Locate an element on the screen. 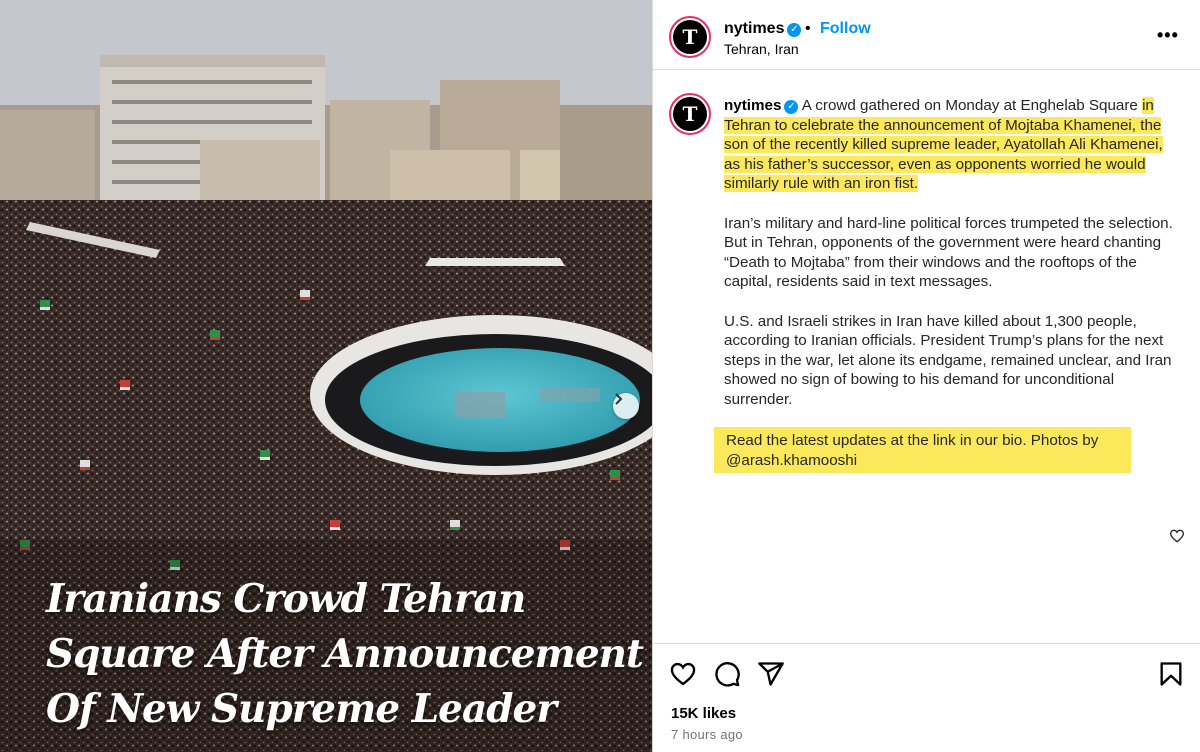  carousel-next-button is located at coordinates (626, 406).